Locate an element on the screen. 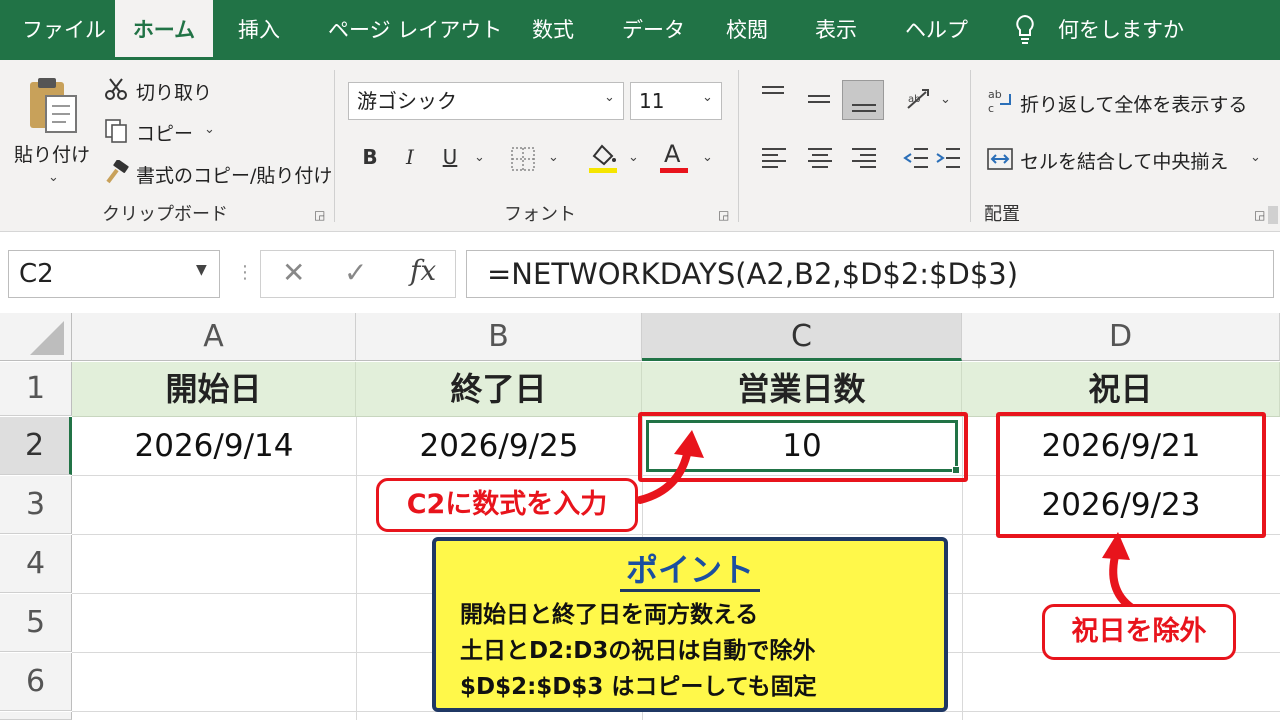 Image resolution: width=1280 pixels, height=720 pixels. formula-input: =NETWORKDAYS(A2,B2,$D$2:$D$3) is located at coordinates (870, 274).